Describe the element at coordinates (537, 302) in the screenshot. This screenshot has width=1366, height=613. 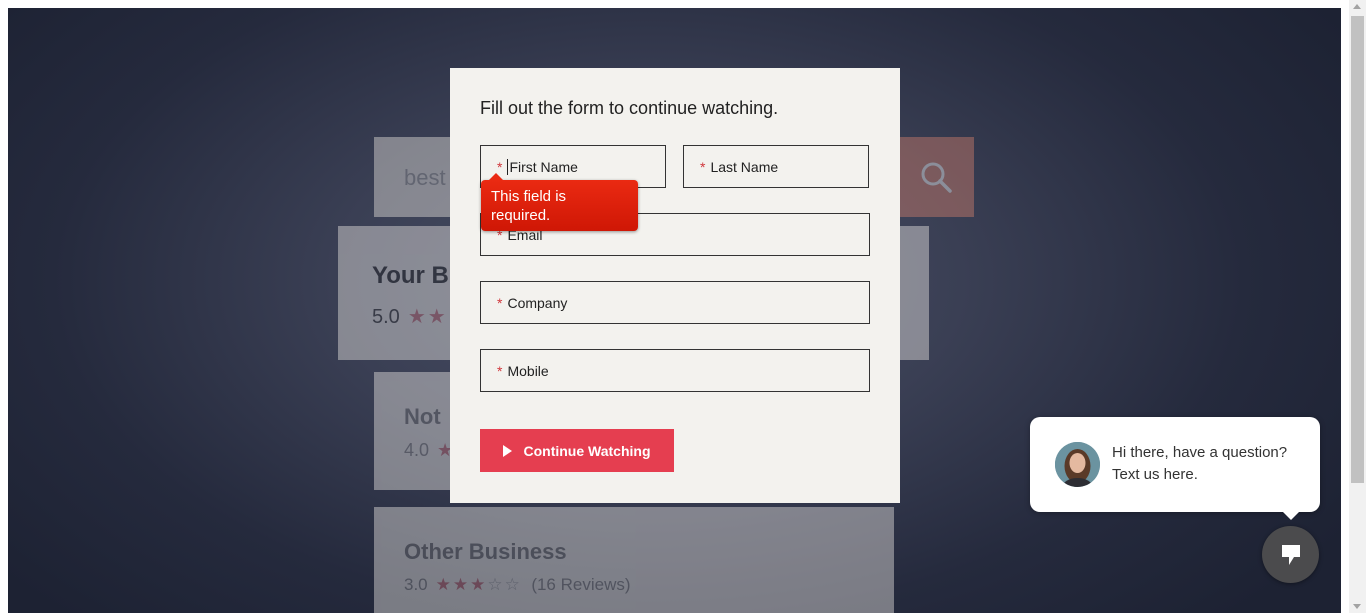
I see `company-placeholder: Company` at that location.